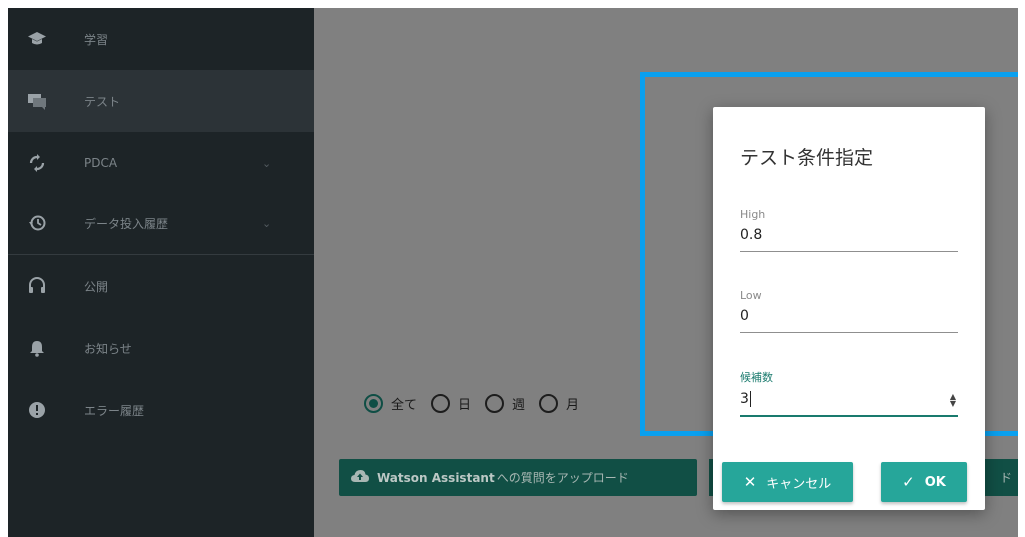  I want to click on upload-button-label: への質問をアップロード, so click(562, 478).